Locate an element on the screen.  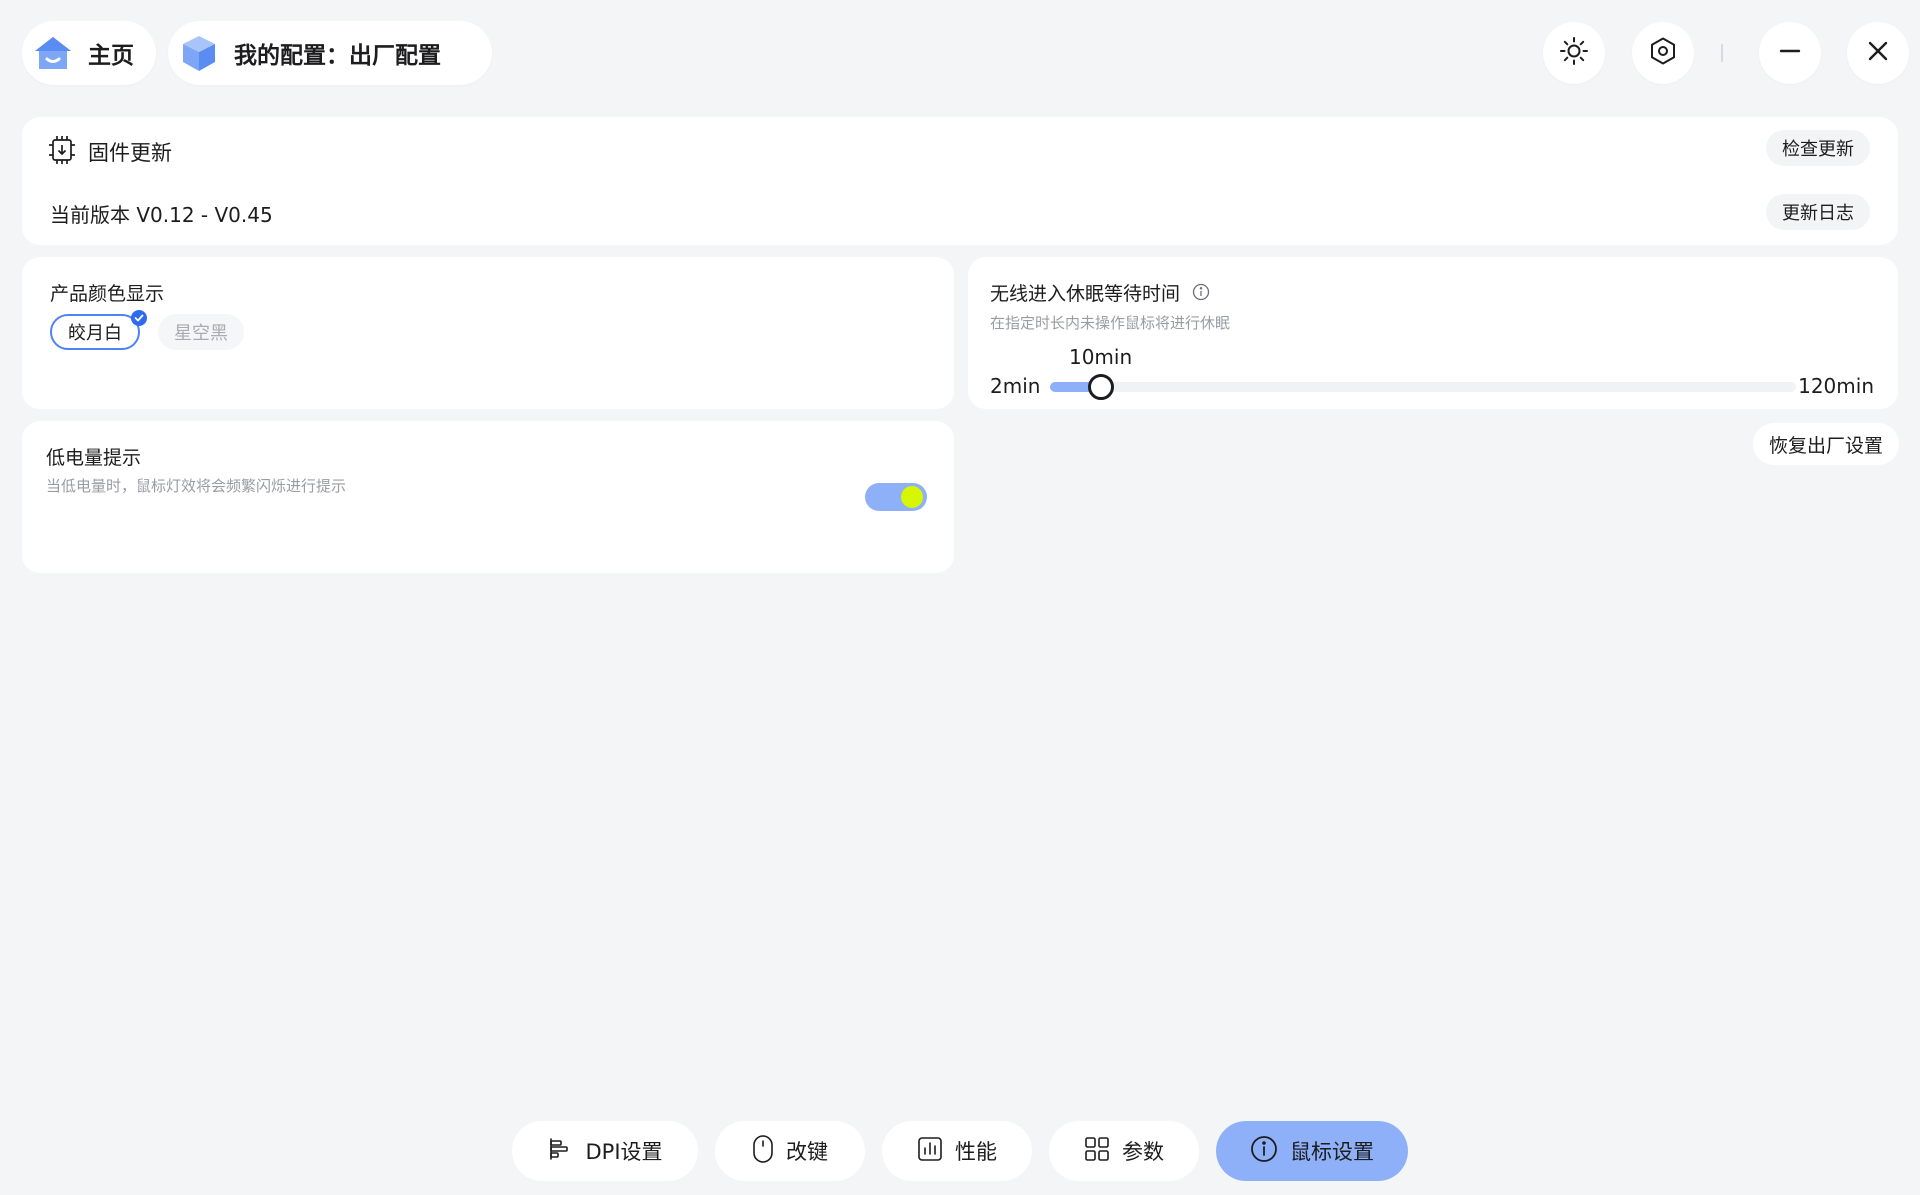
header-divider is located at coordinates (1722, 53).